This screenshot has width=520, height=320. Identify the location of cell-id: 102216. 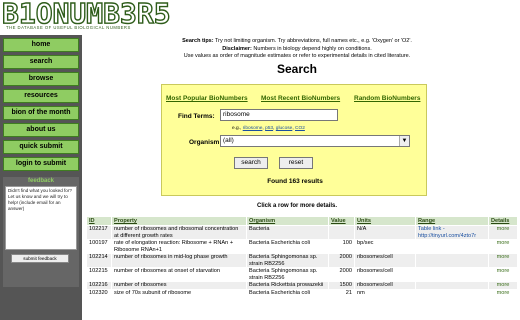
(99, 285).